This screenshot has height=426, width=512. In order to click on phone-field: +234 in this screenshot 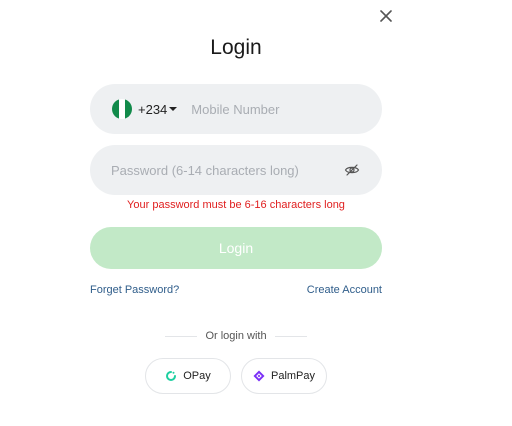, I will do `click(236, 109)`.